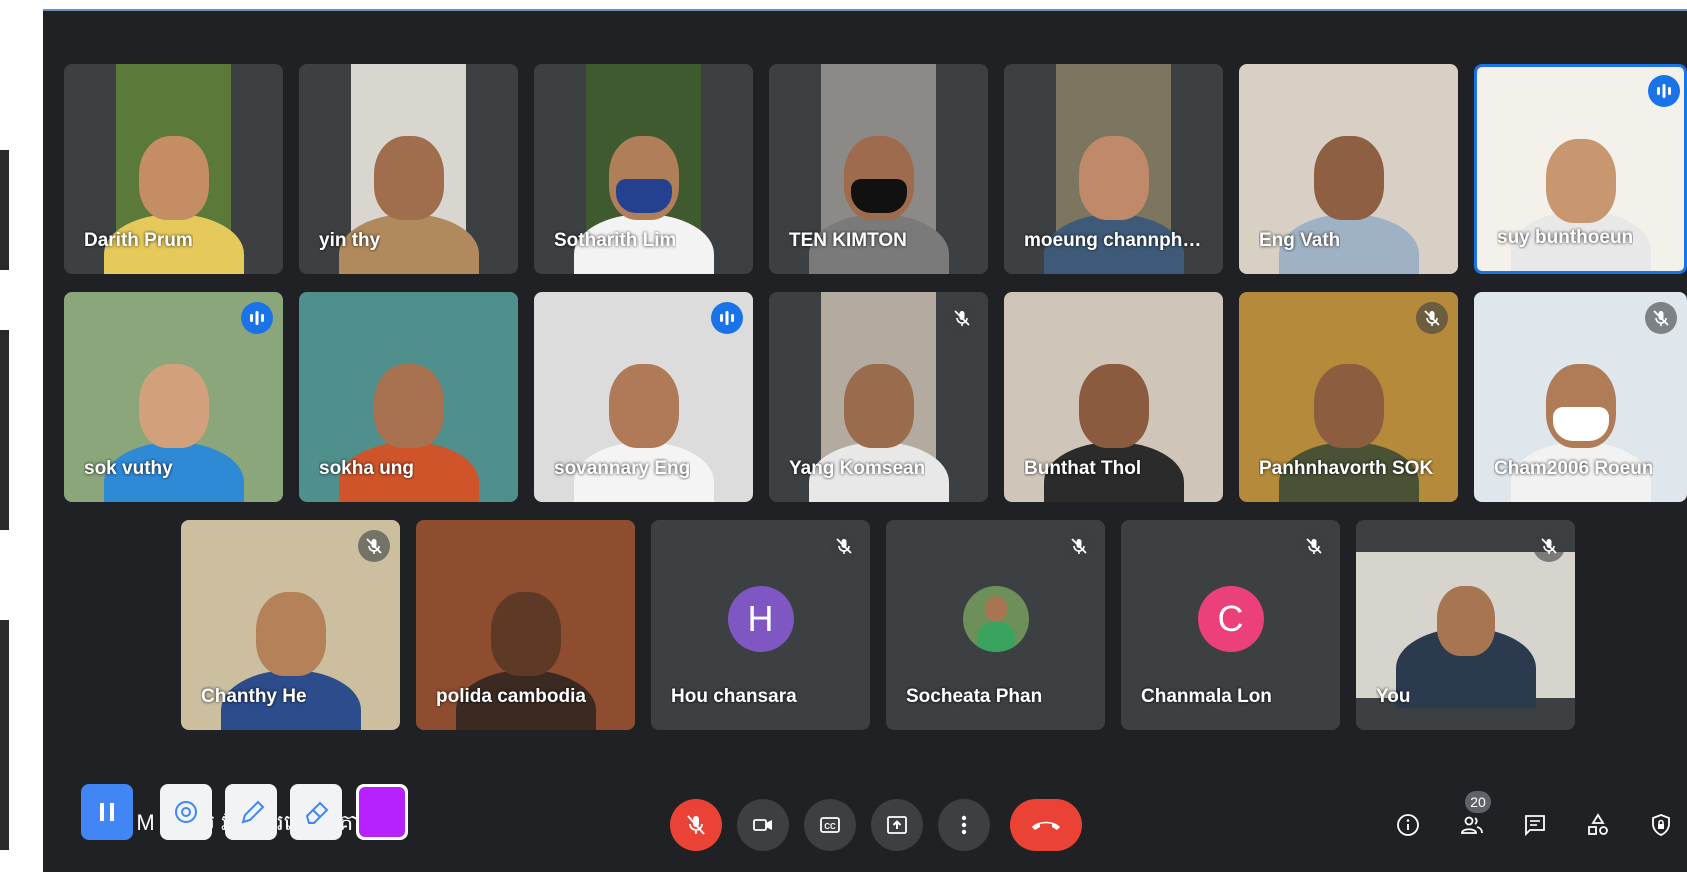 This screenshot has width=1687, height=872. I want to click on participant-name: Sotharith Lim, so click(615, 240).